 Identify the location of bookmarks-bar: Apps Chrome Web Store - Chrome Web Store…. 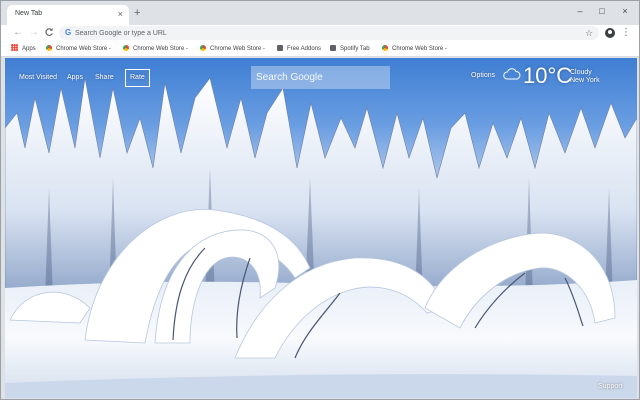
(320, 49).